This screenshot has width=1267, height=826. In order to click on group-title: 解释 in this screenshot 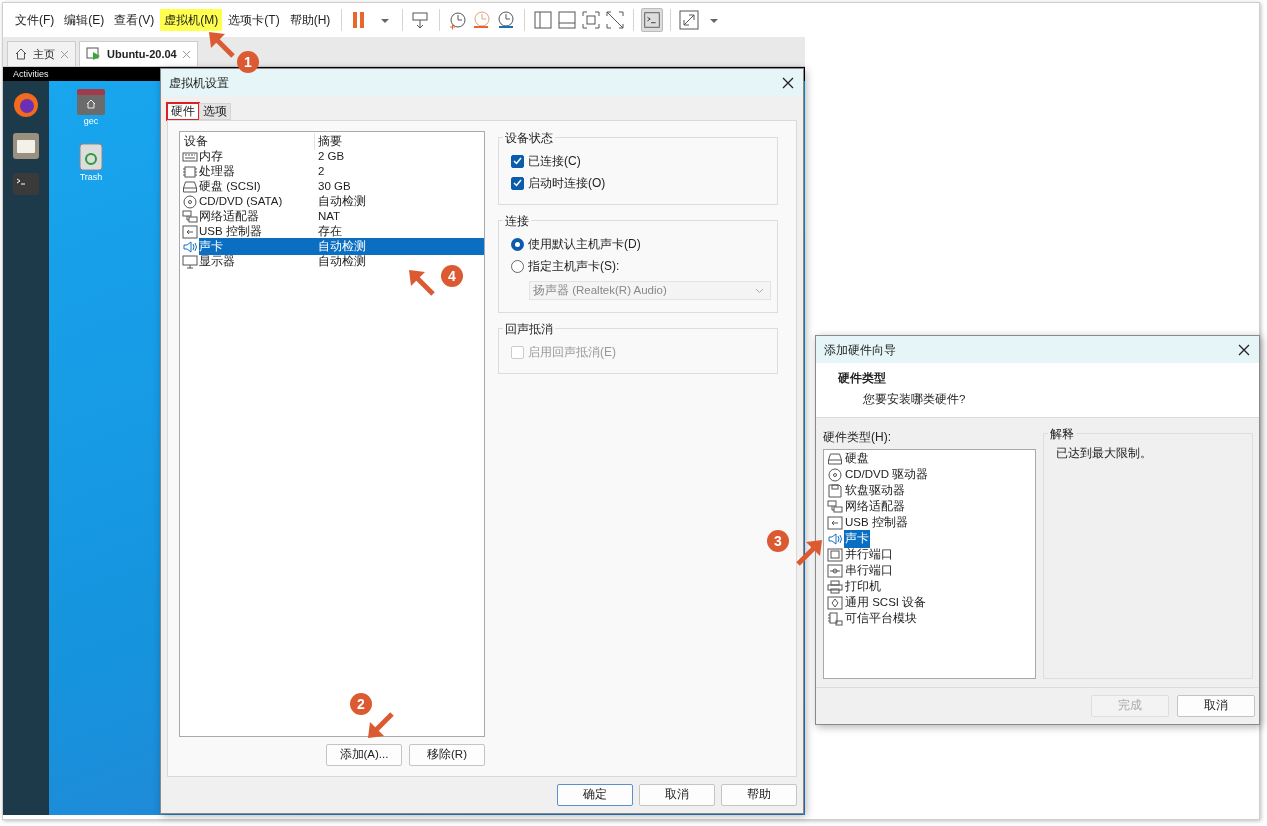, I will do `click(1062, 434)`.